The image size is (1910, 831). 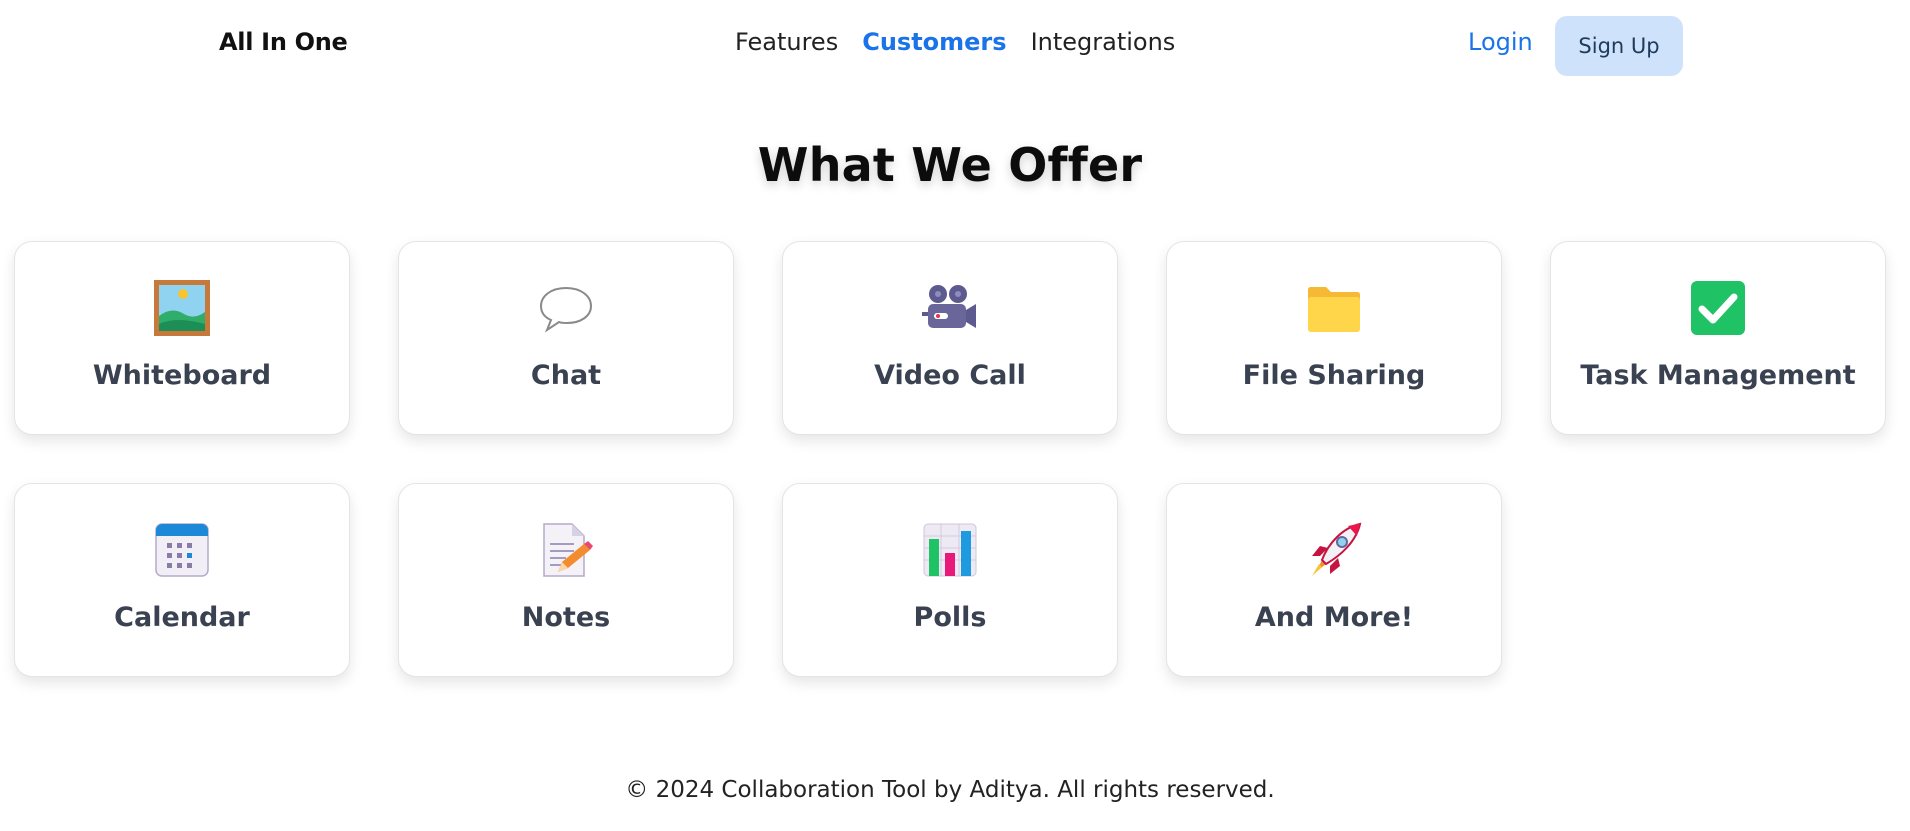 What do you see at coordinates (182, 375) in the screenshot?
I see `feature-label: Whiteboard` at bounding box center [182, 375].